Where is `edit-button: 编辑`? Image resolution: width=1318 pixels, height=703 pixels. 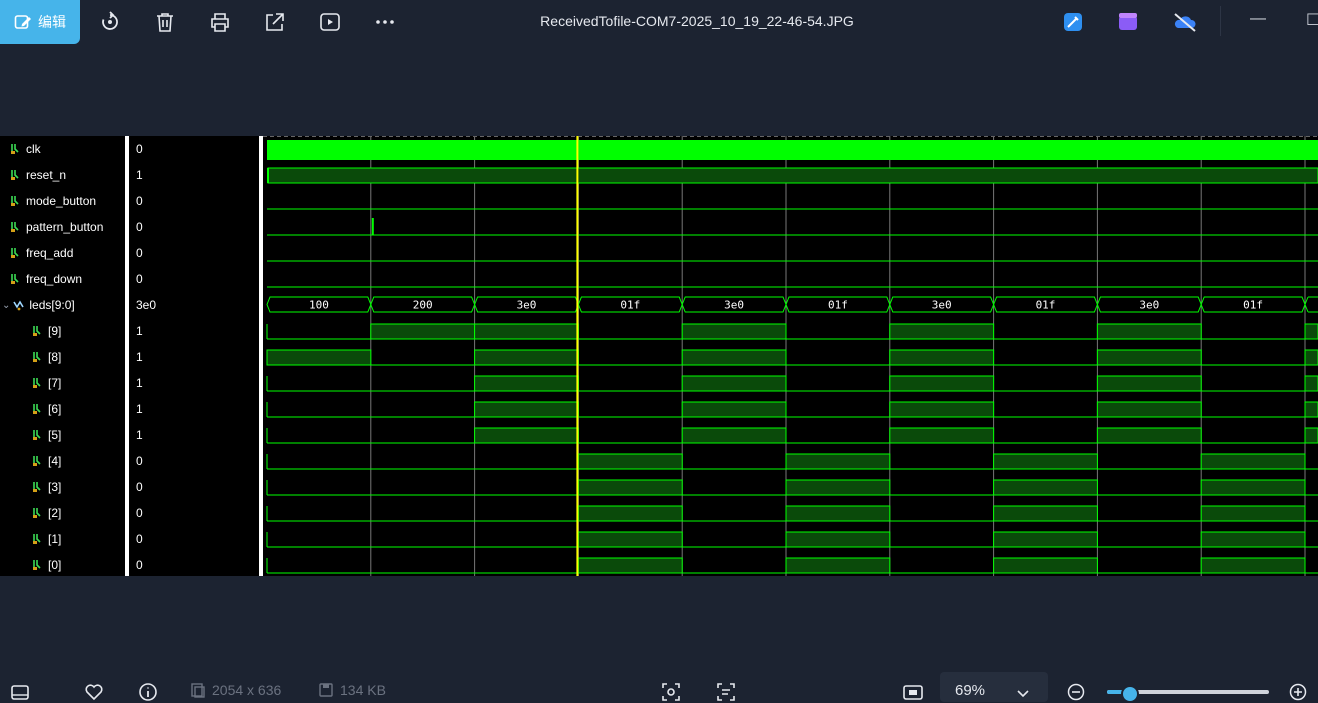 edit-button: 编辑 is located at coordinates (40, 22).